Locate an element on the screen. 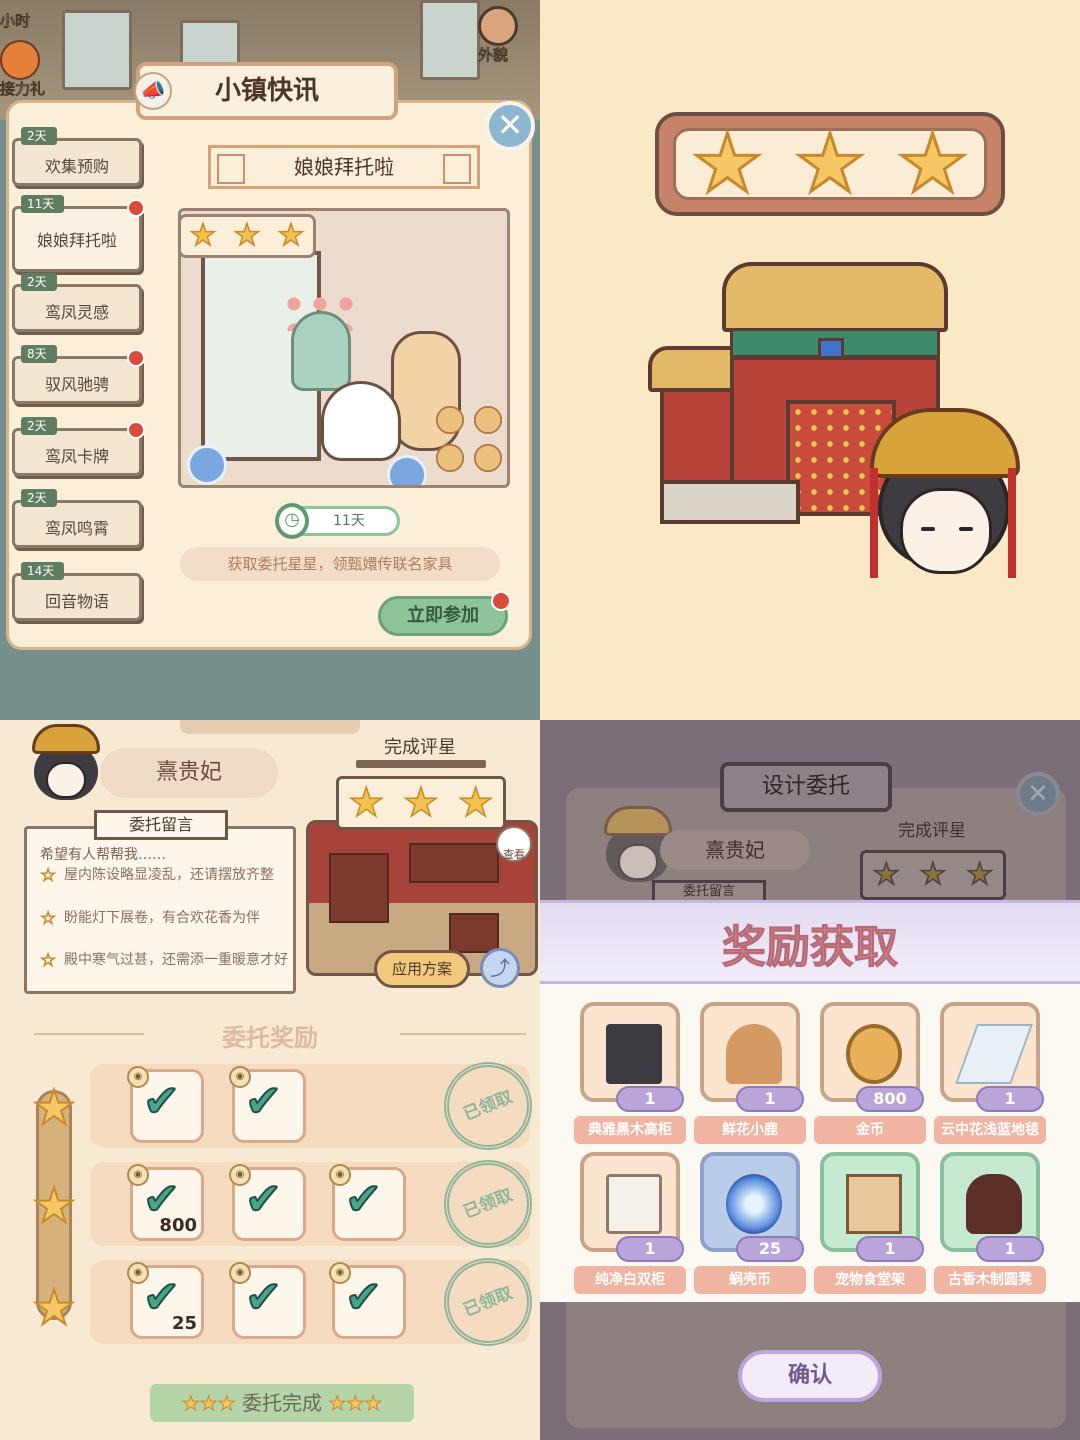 Image resolution: width=1080 pixels, height=1440 pixels. client-name: 熹贵妃 is located at coordinates (189, 773).